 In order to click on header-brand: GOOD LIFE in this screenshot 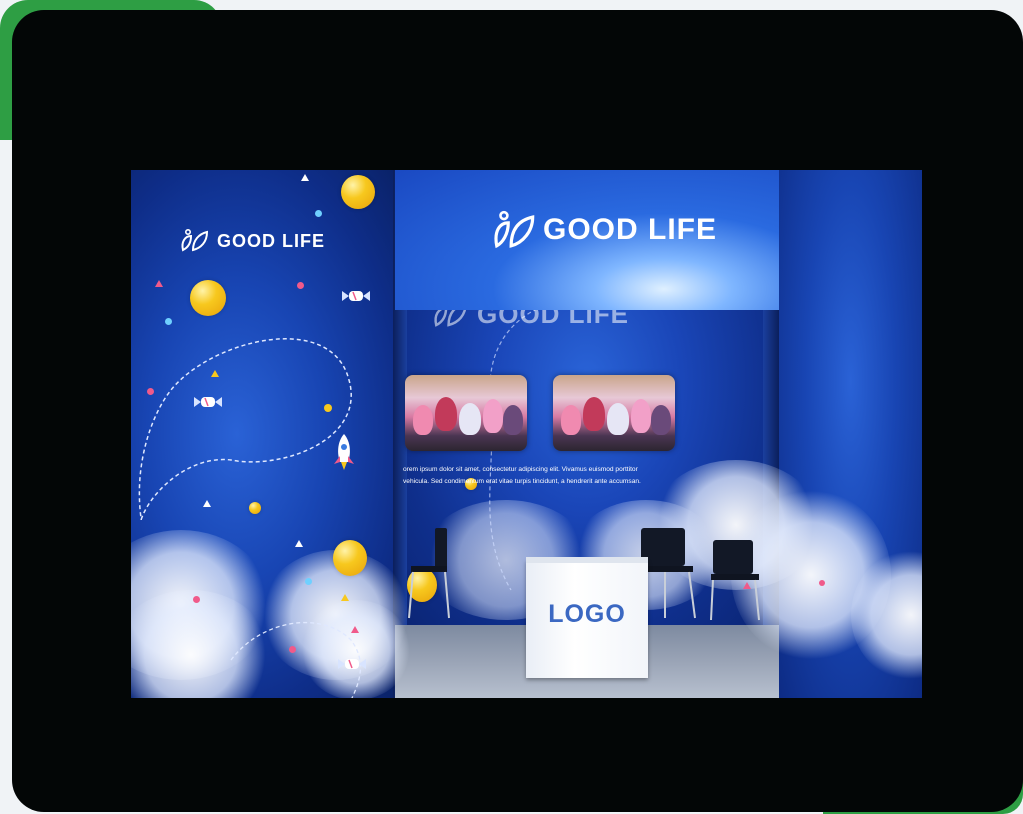, I will do `click(604, 230)`.